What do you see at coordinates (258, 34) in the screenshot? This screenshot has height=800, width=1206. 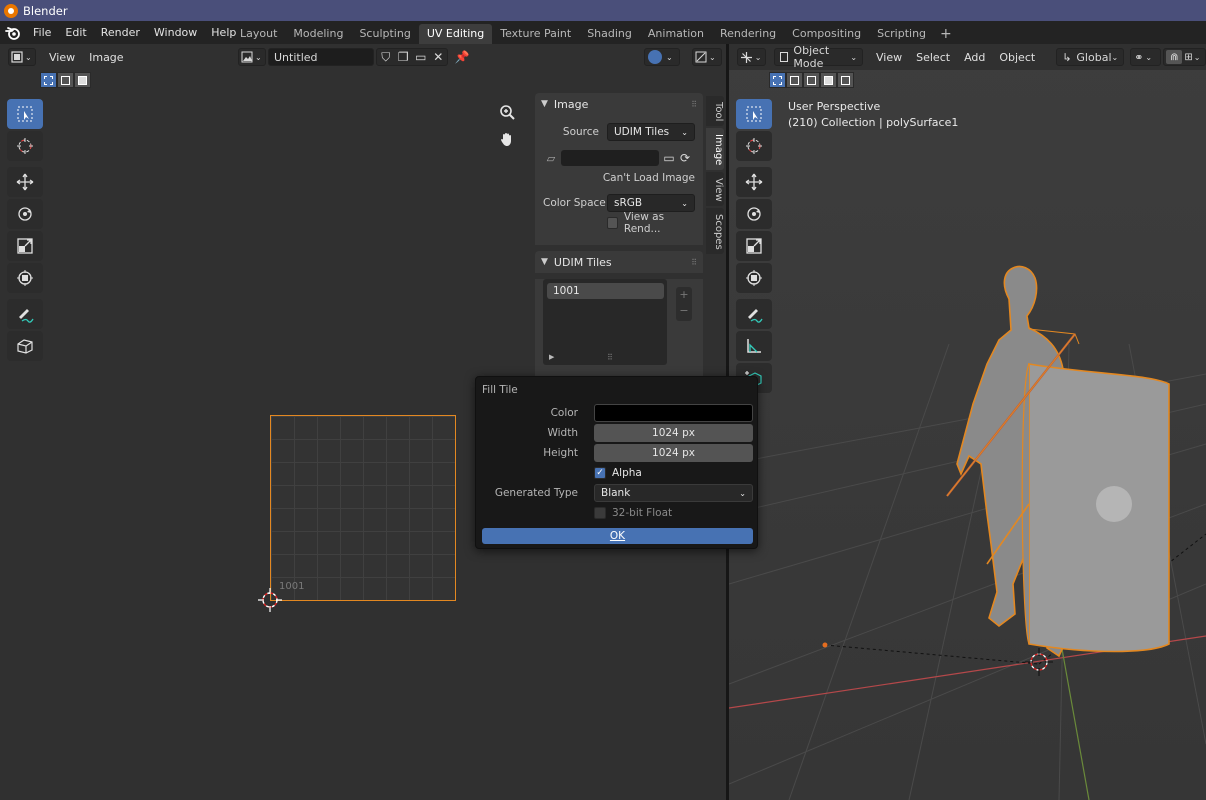 I see `tab-layout: Layout` at bounding box center [258, 34].